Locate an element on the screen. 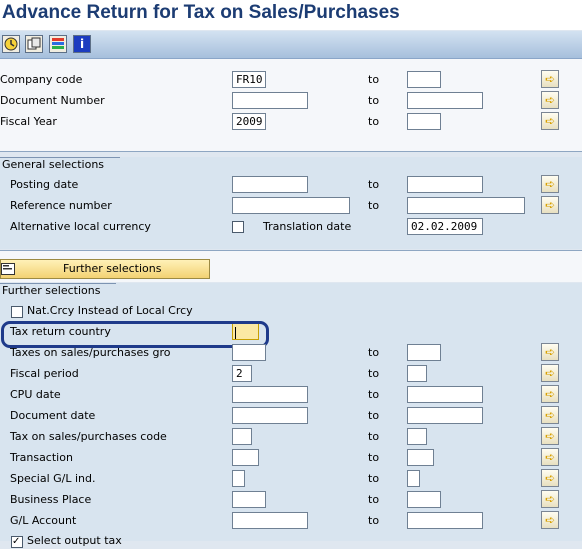 The width and height of the screenshot is (582, 549). translation-date-field: 02.02.2009 is located at coordinates (445, 226).